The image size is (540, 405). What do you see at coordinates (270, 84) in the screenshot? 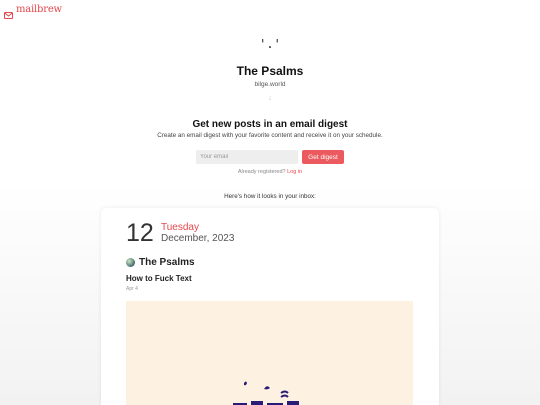
I see `site-domain: bilge.world` at bounding box center [270, 84].